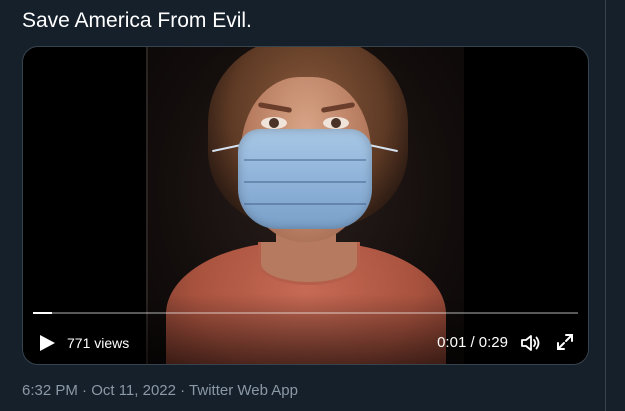 Image resolution: width=625 pixels, height=411 pixels. I want to click on video-image-eye-right, so click(336, 123).